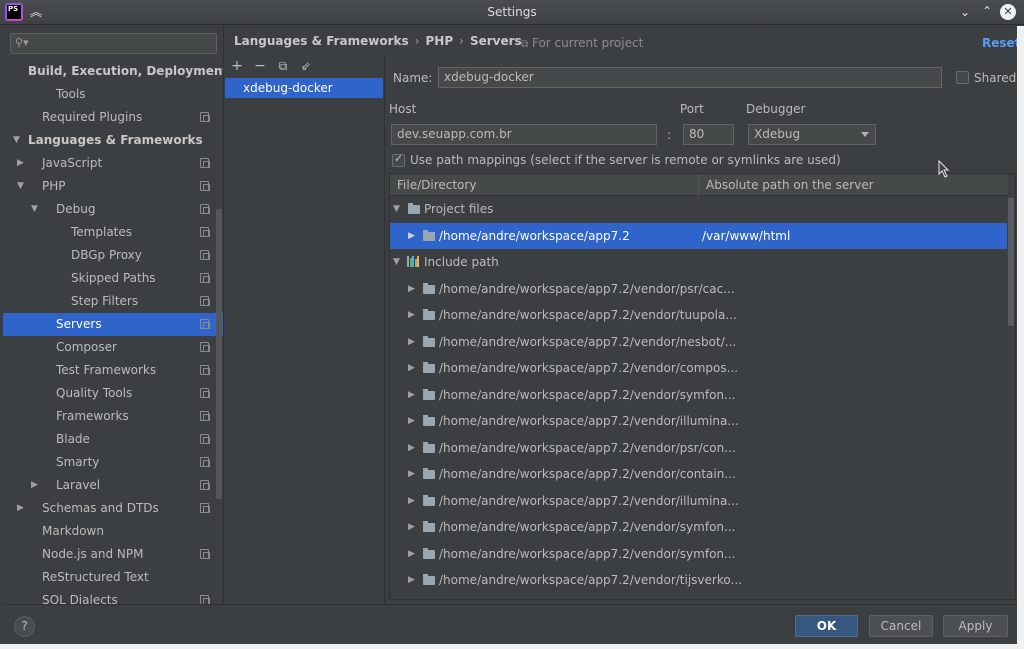  What do you see at coordinates (113, 232) in the screenshot?
I see `sidebar-item-templates: Templates` at bounding box center [113, 232].